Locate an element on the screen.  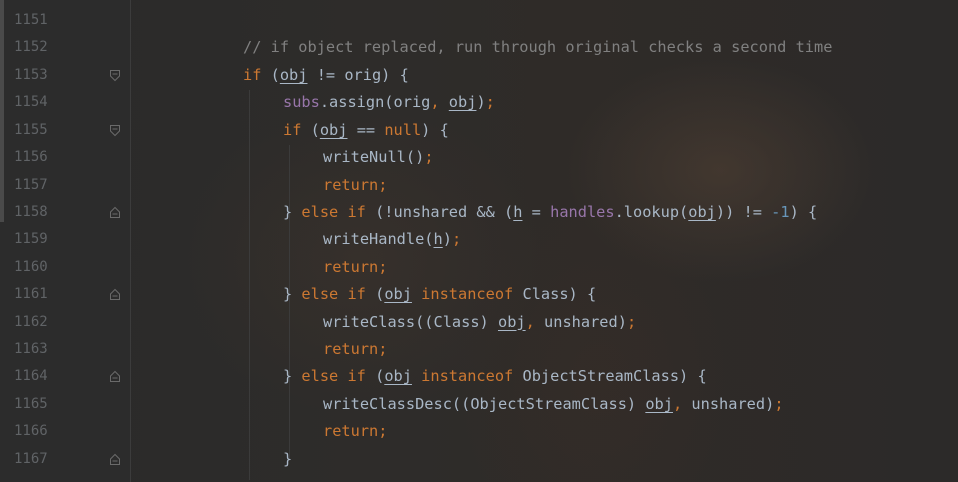
code-token: == is located at coordinates (366, 129).